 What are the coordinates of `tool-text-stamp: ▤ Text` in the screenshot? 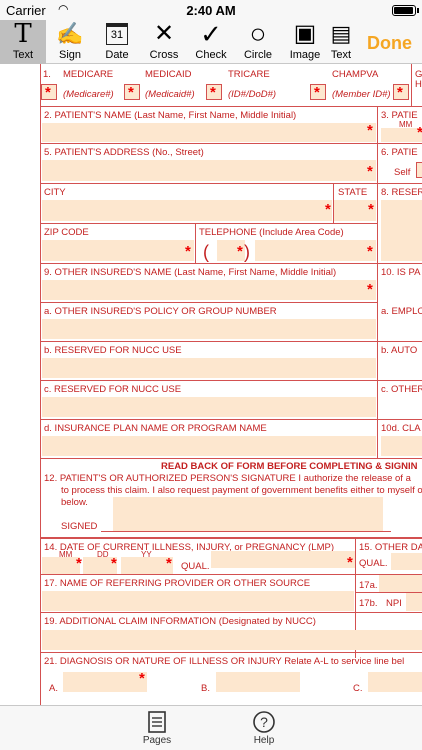 It's located at (341, 42).